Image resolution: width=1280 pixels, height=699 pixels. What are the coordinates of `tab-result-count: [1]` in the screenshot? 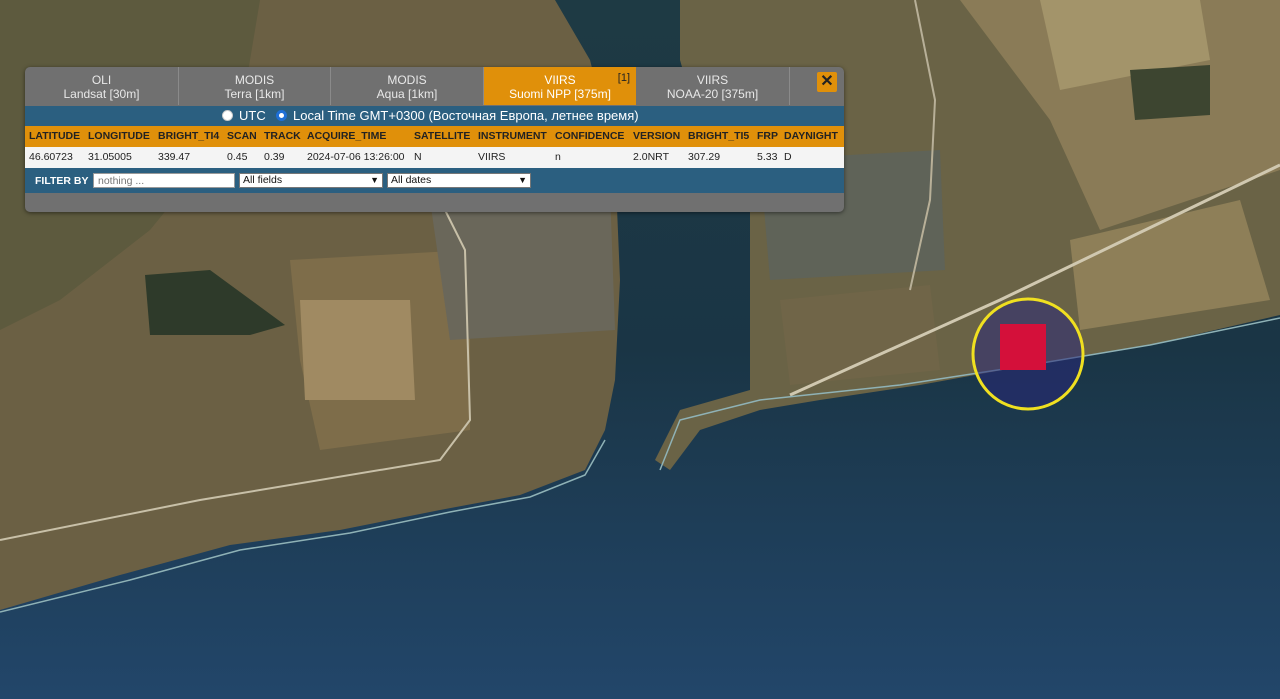 It's located at (623, 78).